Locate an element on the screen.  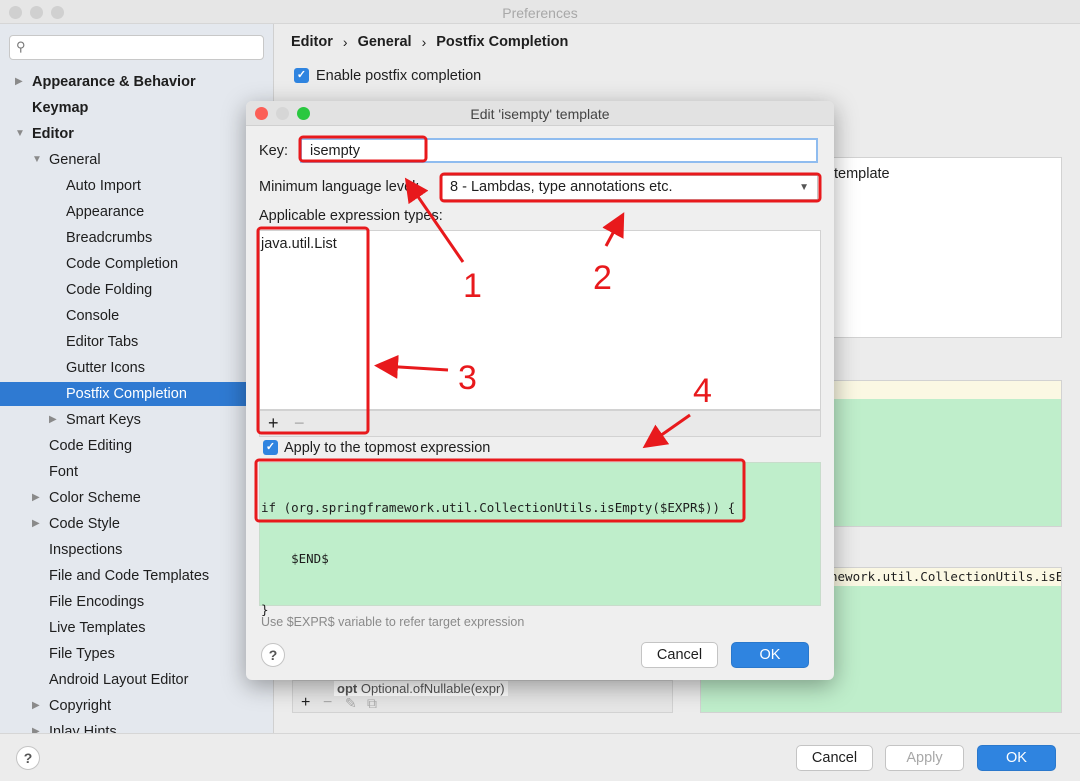
dialog-title-bar: Edit 'isempty' template is located at coordinates (540, 113).